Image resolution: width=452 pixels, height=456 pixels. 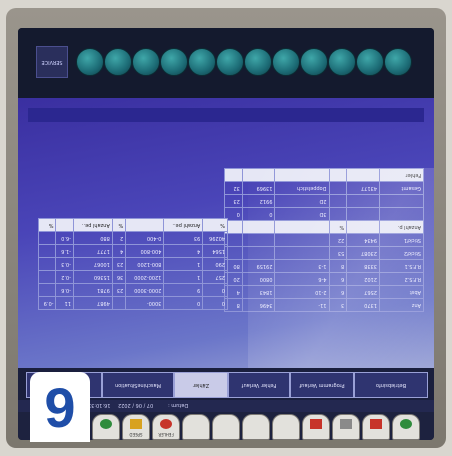 What do you see at coordinates (166, 424) in the screenshot?
I see `error-hook-icon` at bounding box center [166, 424].